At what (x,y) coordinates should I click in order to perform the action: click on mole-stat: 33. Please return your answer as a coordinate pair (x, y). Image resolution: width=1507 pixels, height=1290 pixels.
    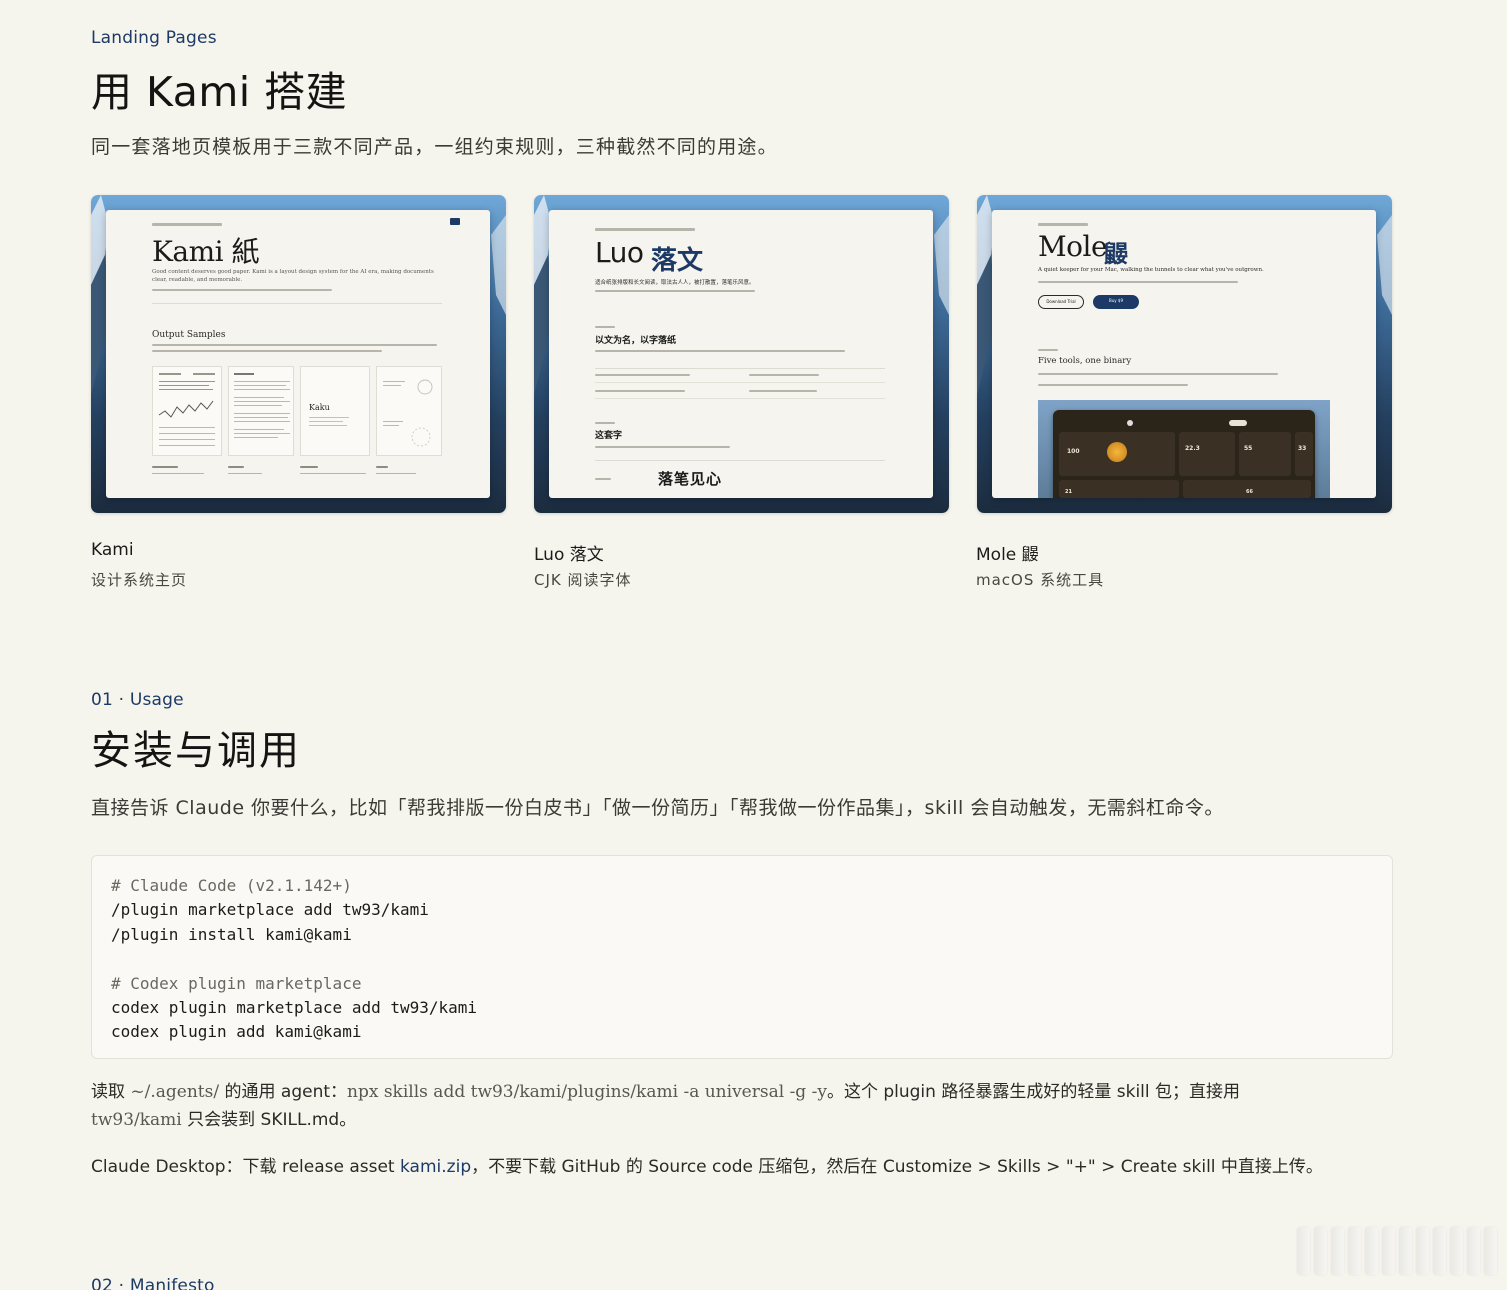
    Looking at the image, I should click on (1302, 448).